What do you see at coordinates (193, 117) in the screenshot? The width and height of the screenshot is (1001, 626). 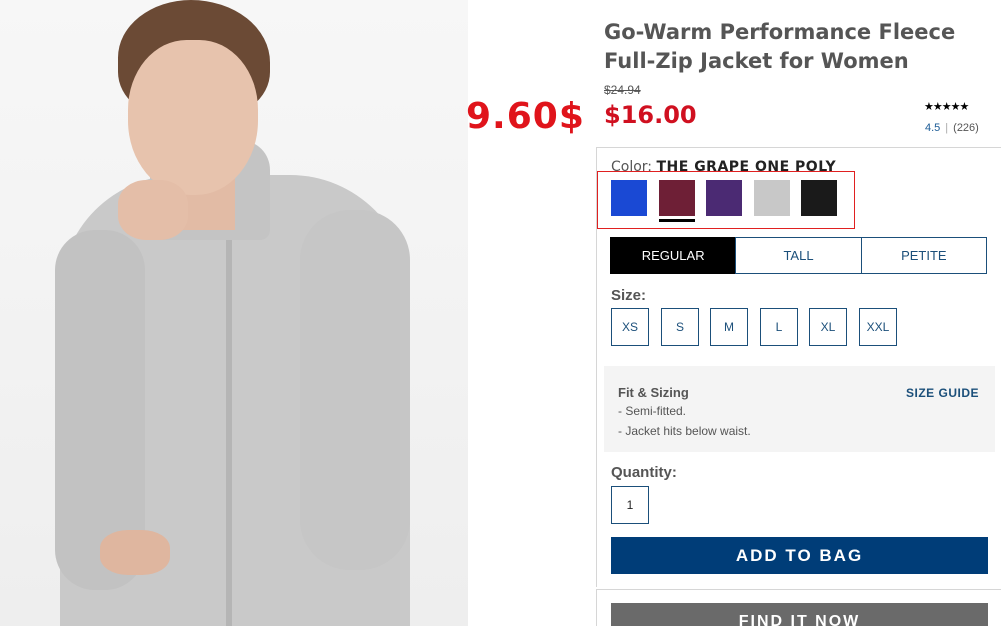 I see `model-face` at bounding box center [193, 117].